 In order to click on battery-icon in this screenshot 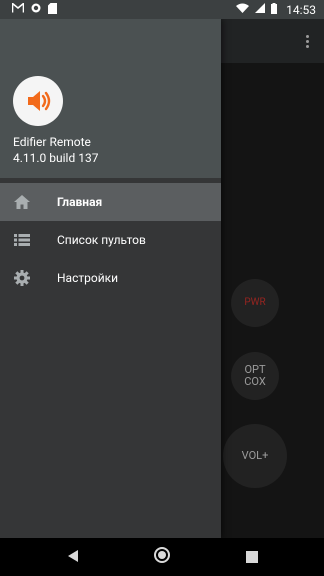, I will do `click(274, 9)`.